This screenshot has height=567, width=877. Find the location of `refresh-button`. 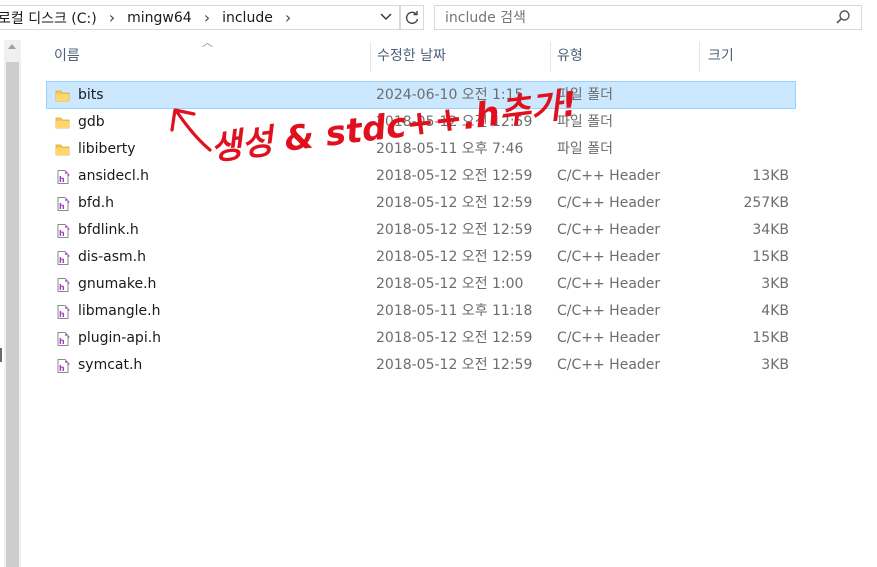

refresh-button is located at coordinates (412, 17).